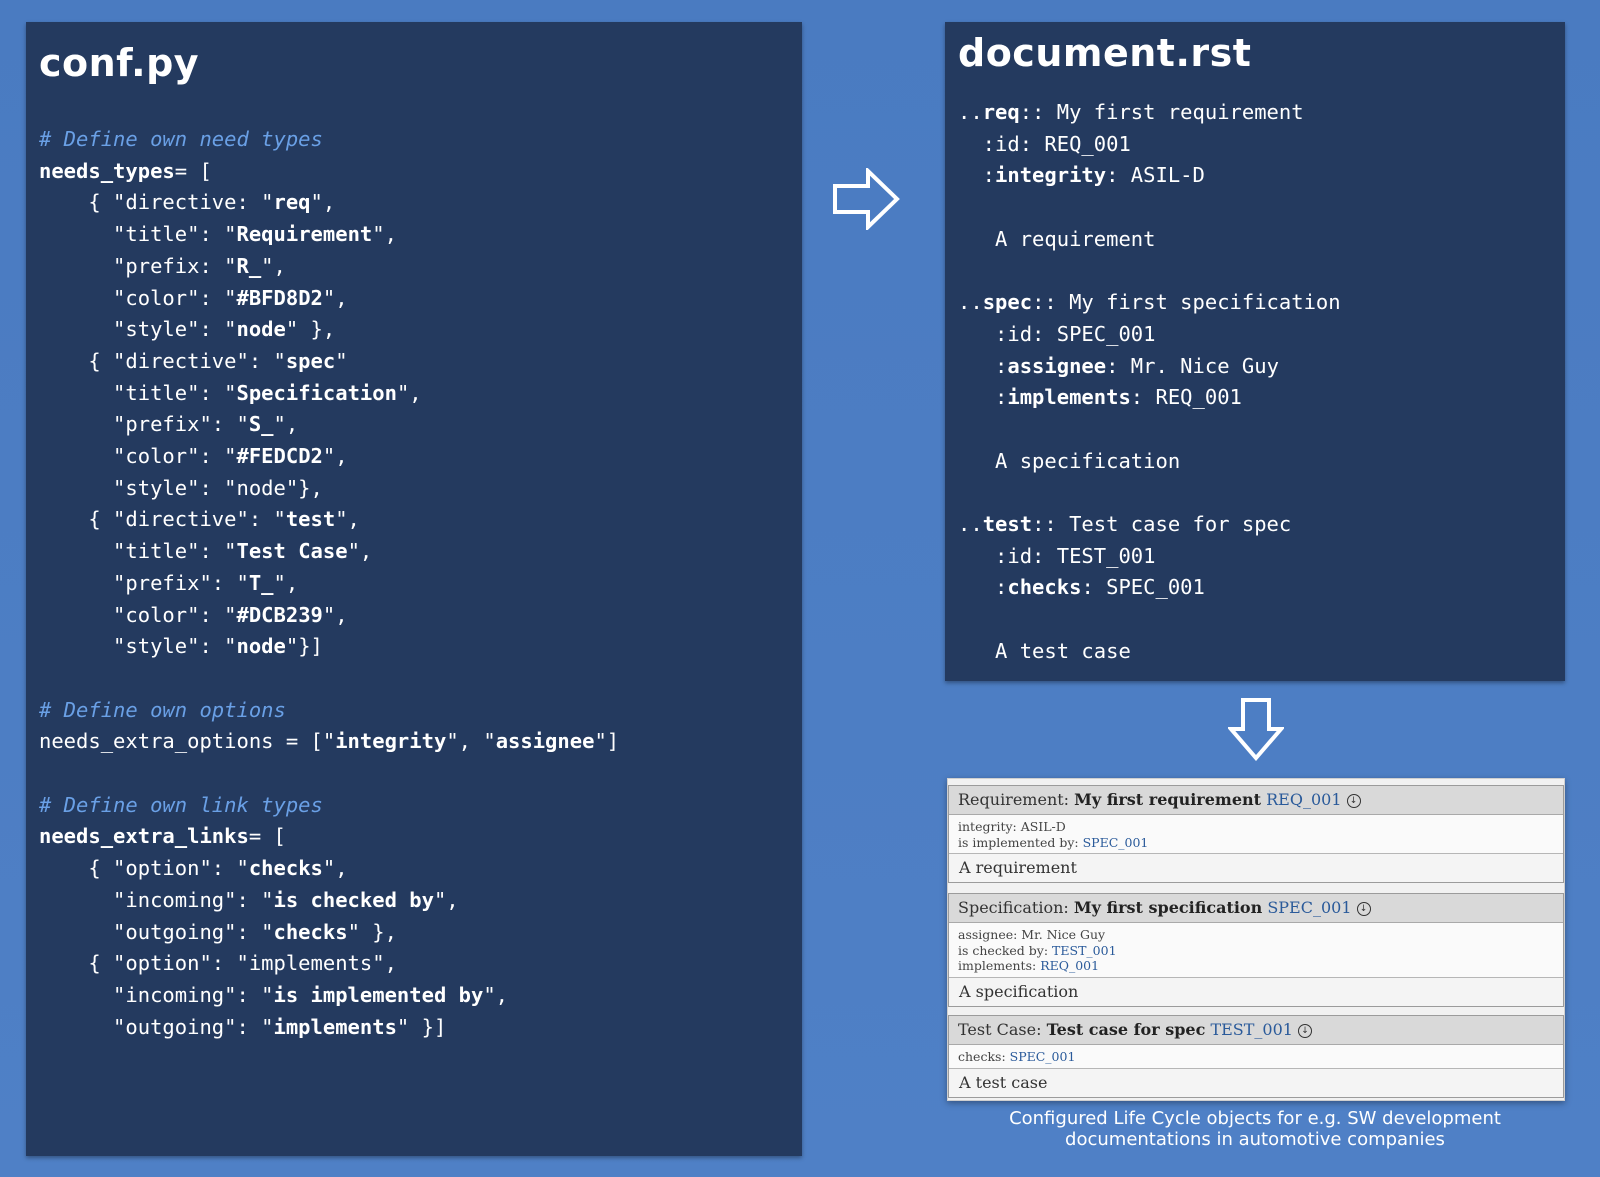  What do you see at coordinates (1303, 799) in the screenshot?
I see `need-id-link: REQ_001` at bounding box center [1303, 799].